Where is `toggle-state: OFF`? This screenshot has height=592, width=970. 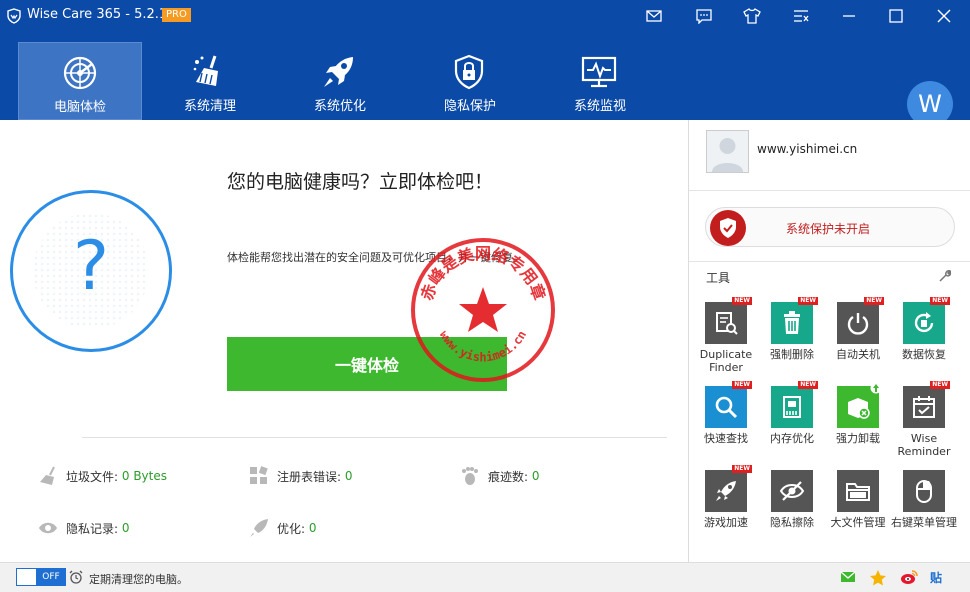 toggle-state: OFF is located at coordinates (51, 577).